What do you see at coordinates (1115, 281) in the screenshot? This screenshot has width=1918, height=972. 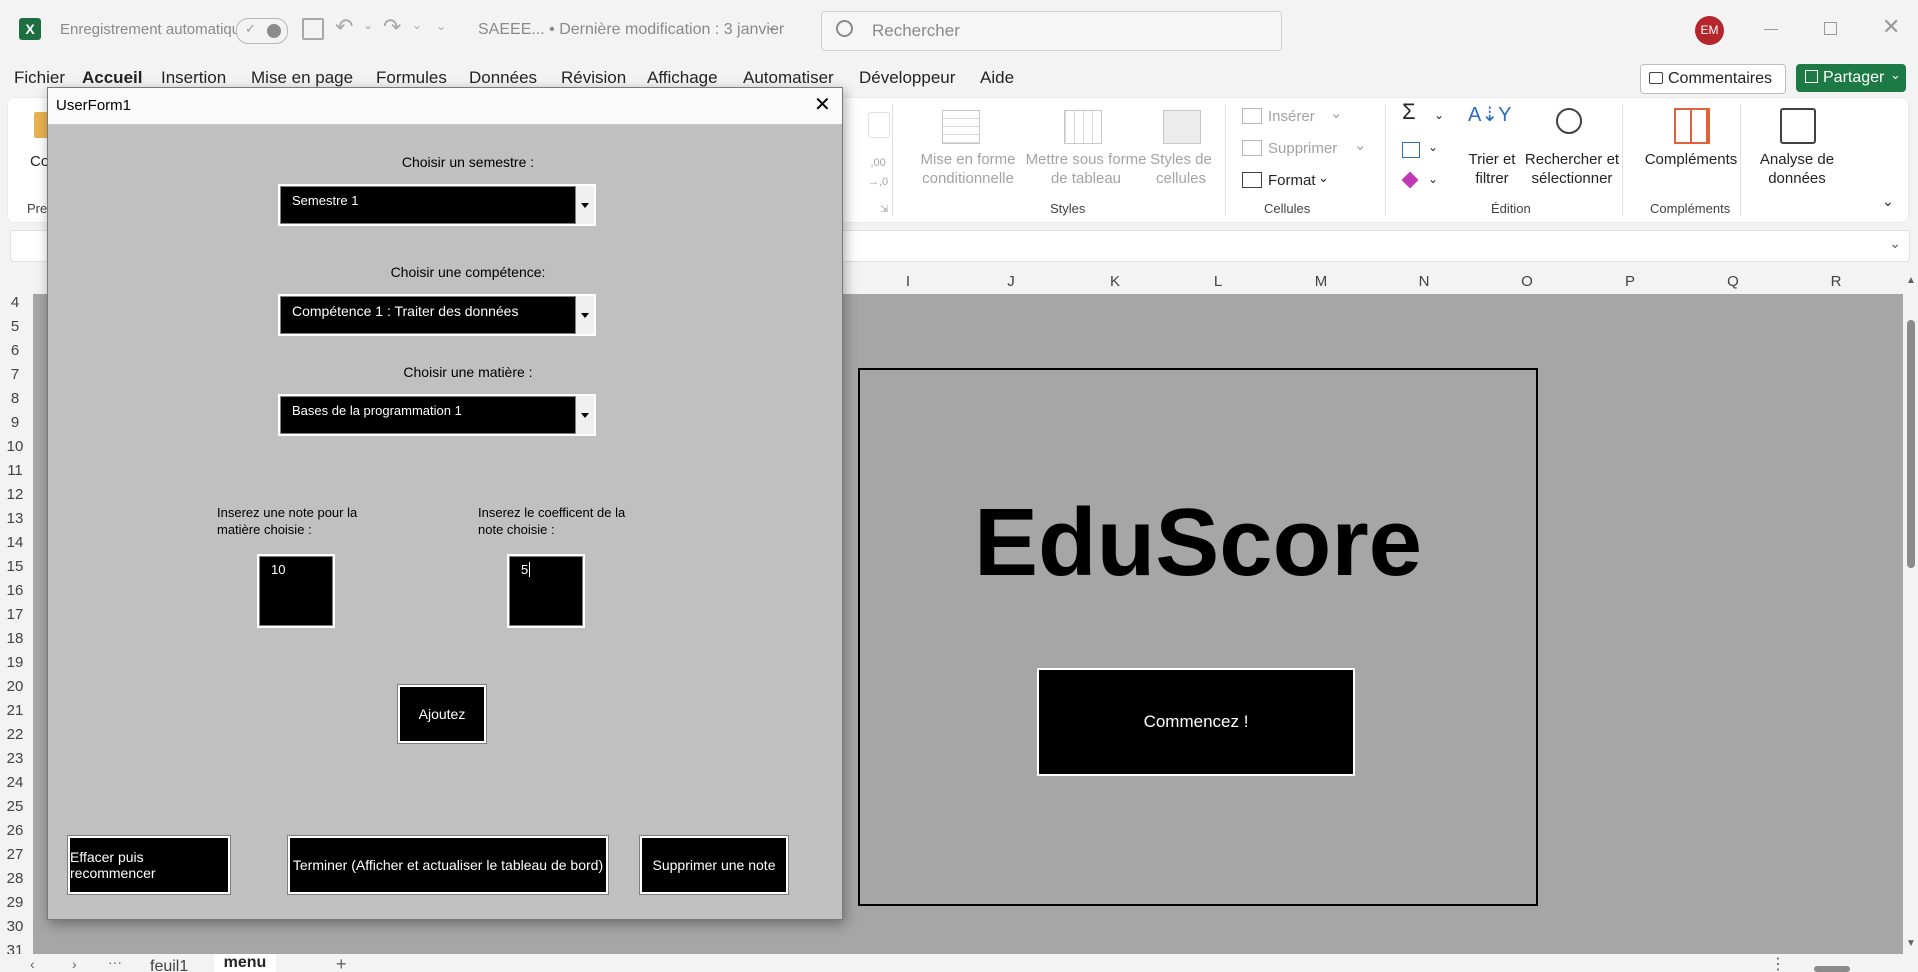 I see `column-header: K` at bounding box center [1115, 281].